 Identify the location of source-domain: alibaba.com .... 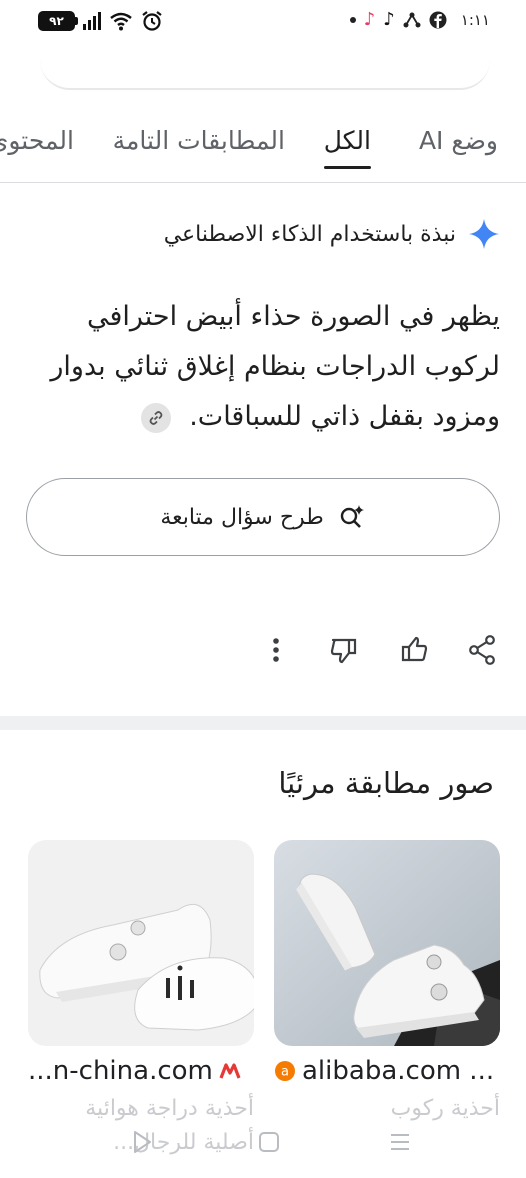
(398, 1071).